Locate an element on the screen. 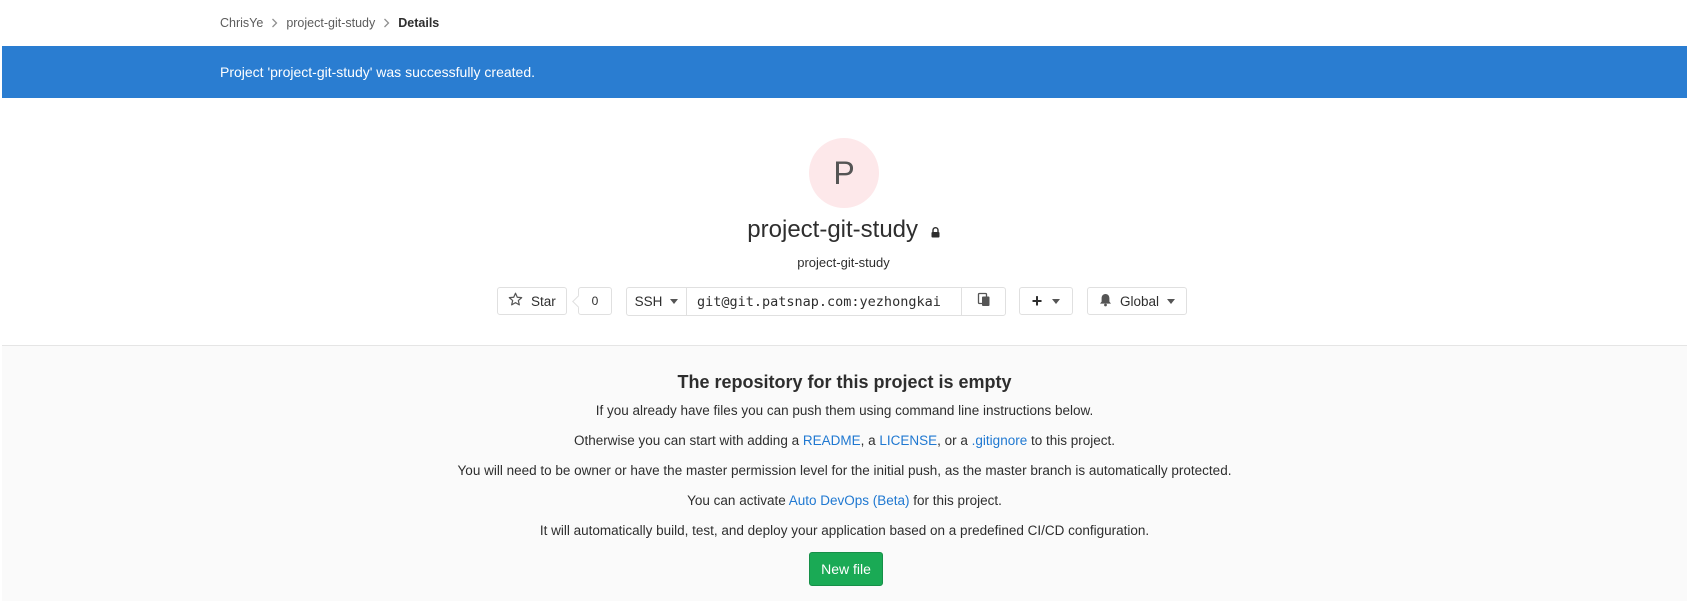 This screenshot has width=1687, height=601. clone-url-input: git@git.patsnap.com:yezhongkai is located at coordinates (824, 301).